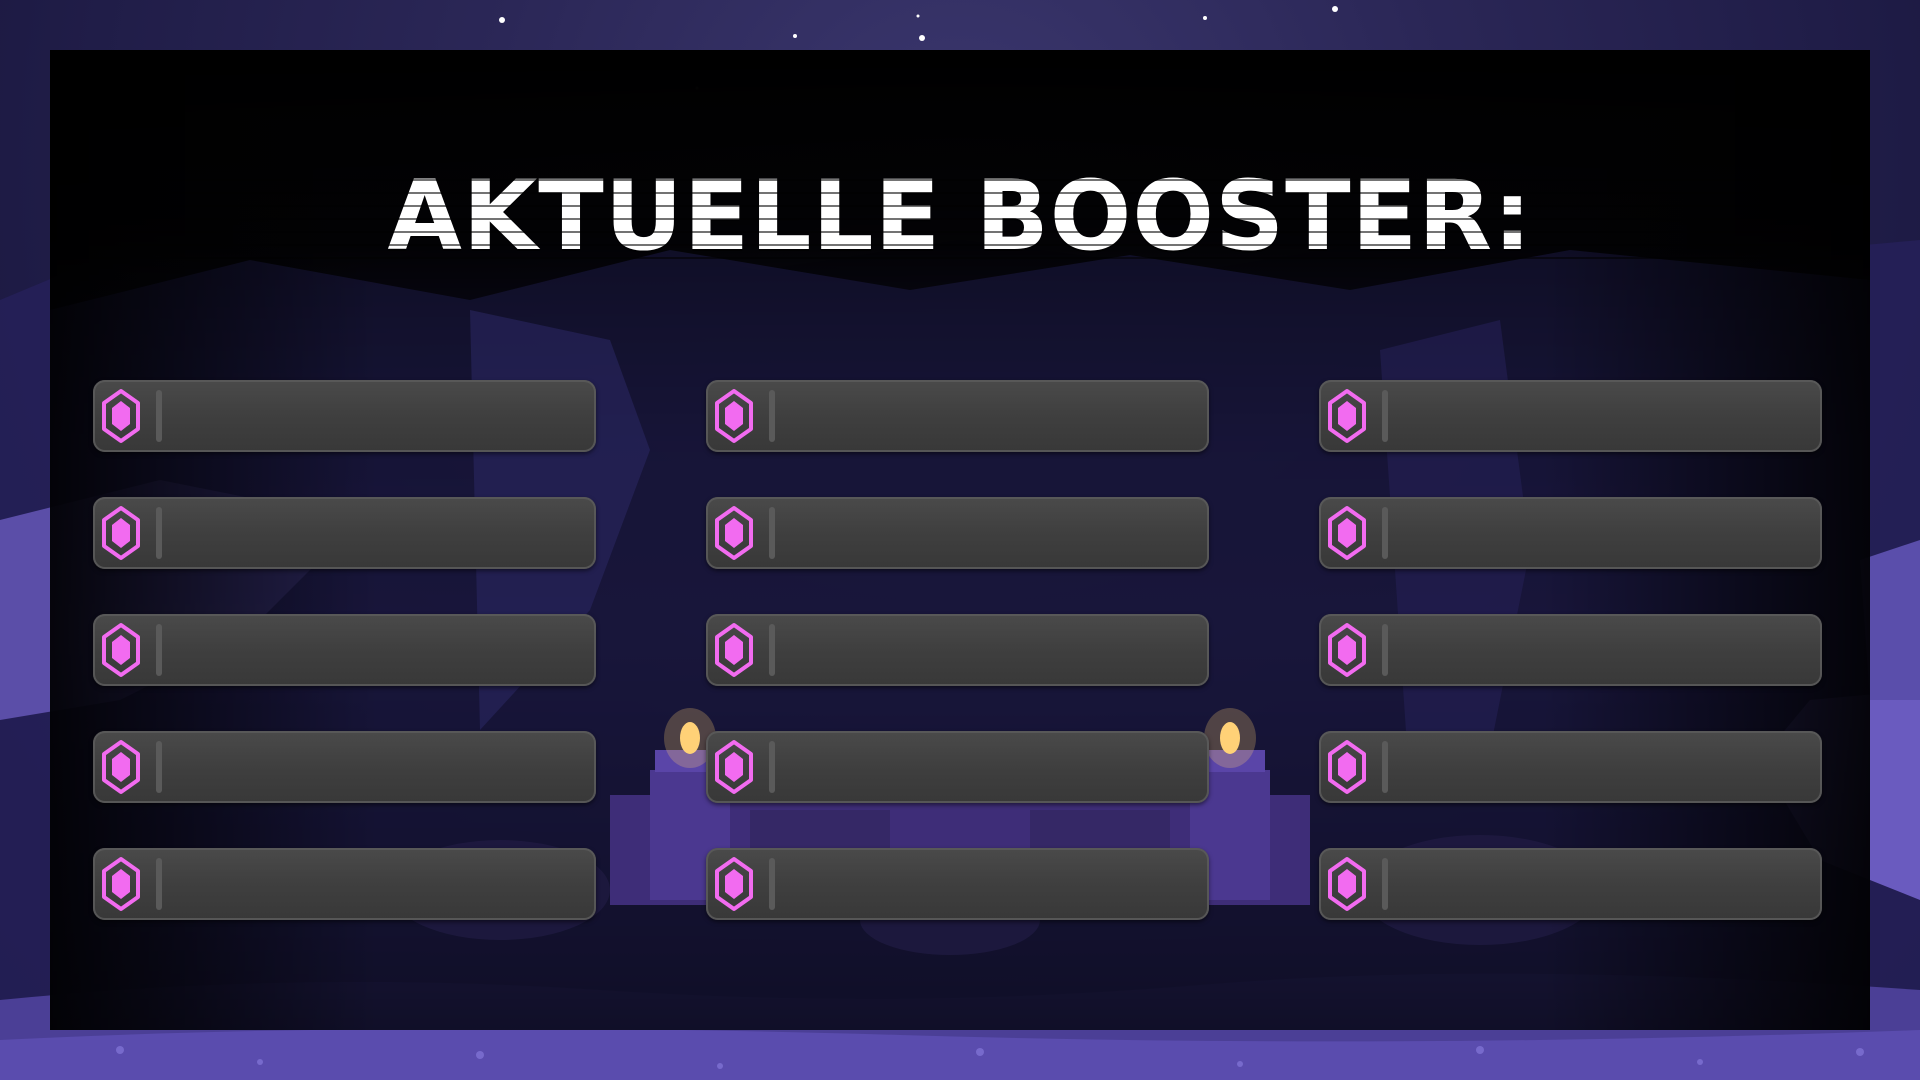 This screenshot has width=1920, height=1080. I want to click on booster-slot-c3-r3, so click(1570, 650).